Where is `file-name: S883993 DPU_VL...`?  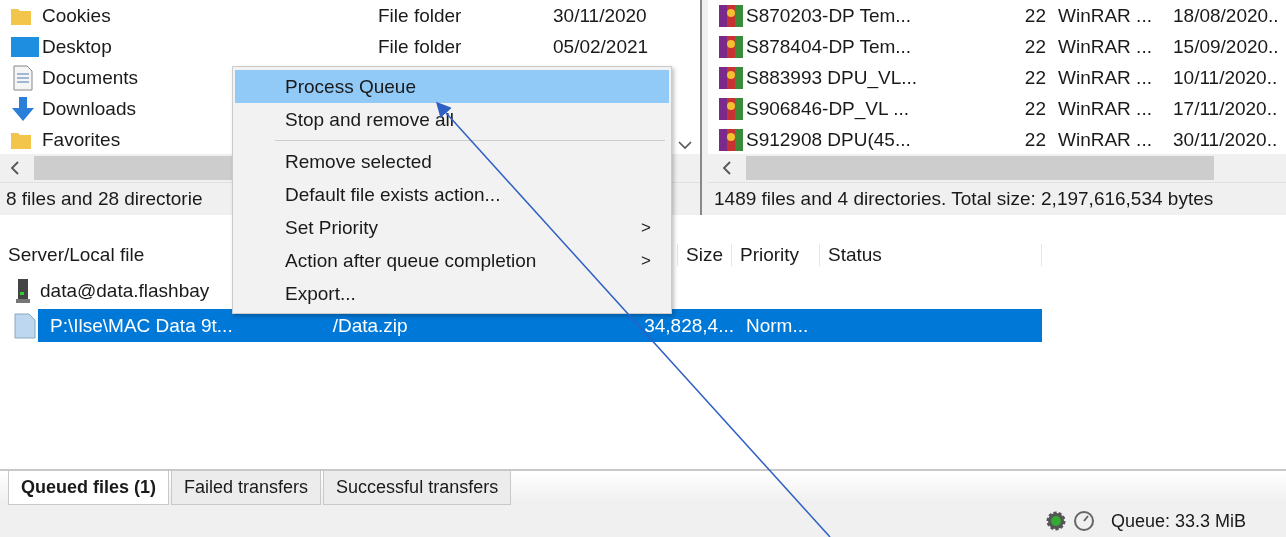 file-name: S883993 DPU_VL... is located at coordinates (832, 77).